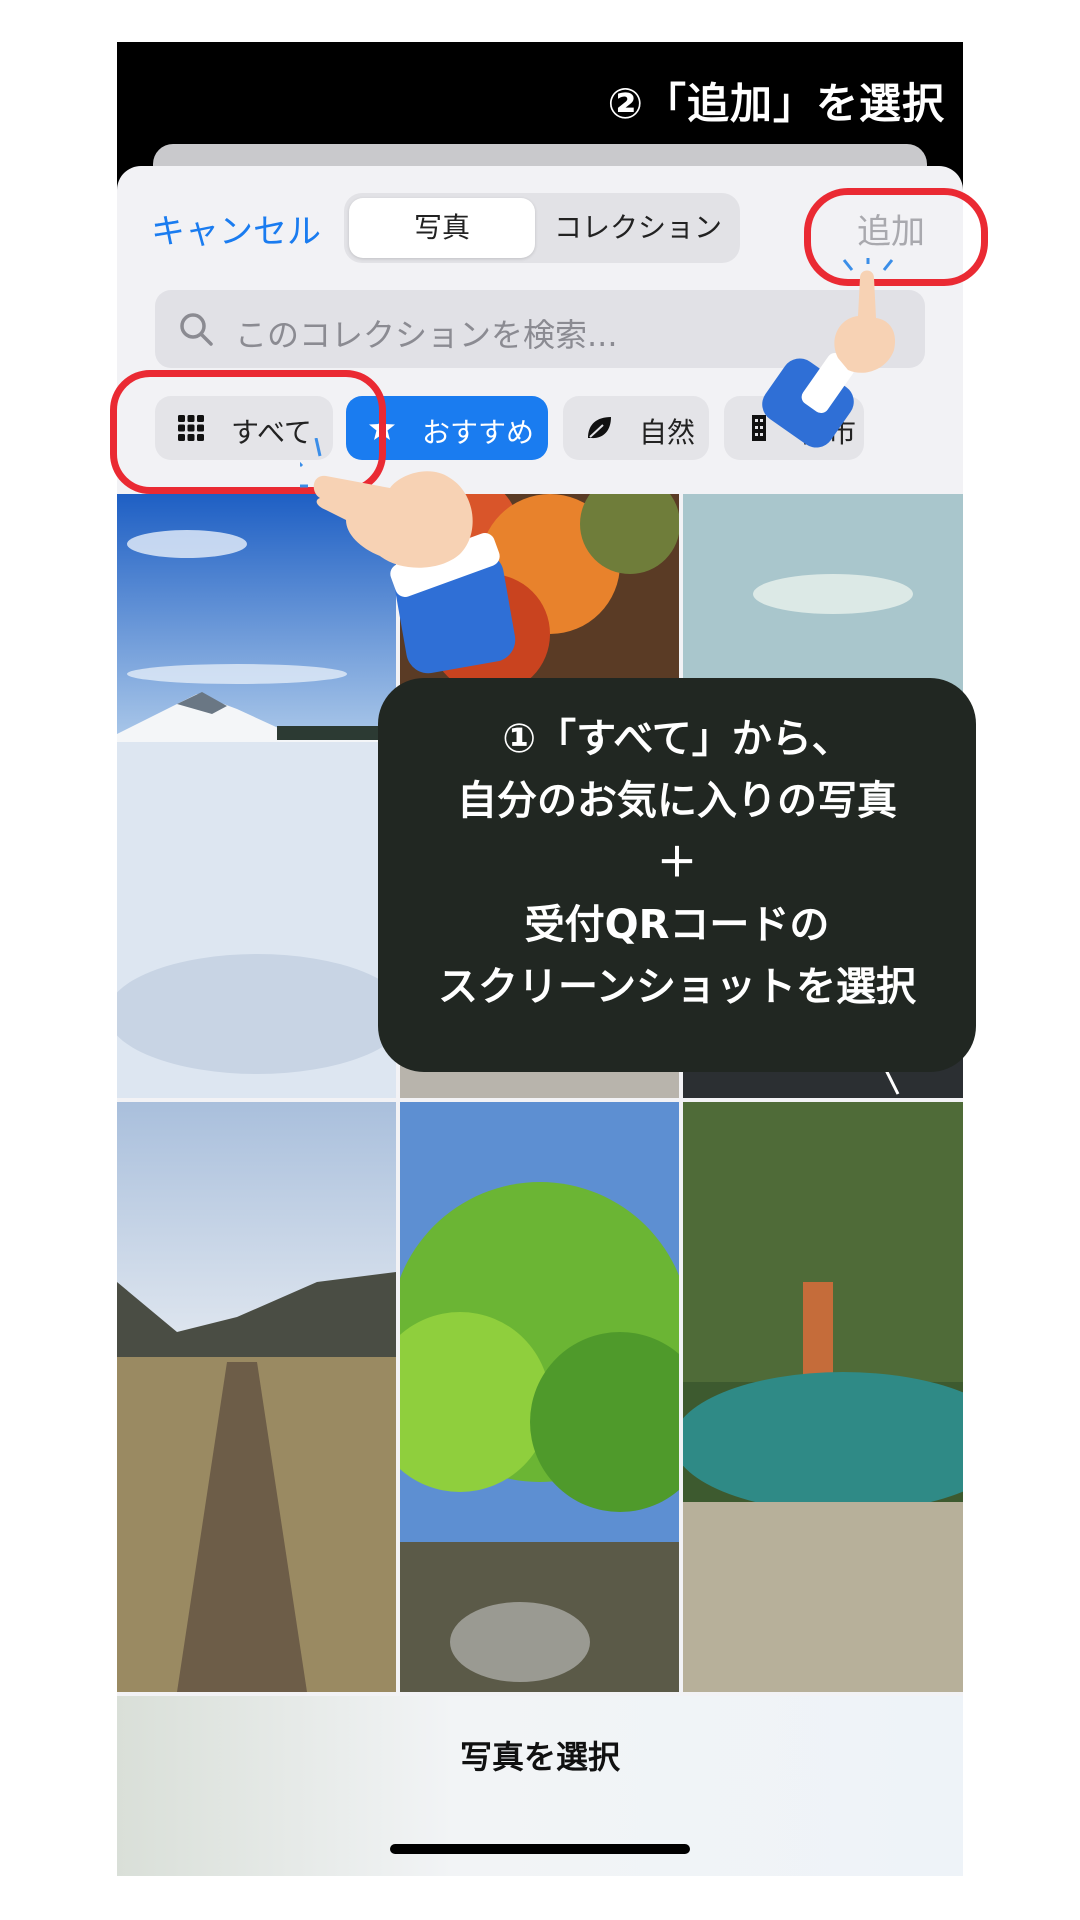 This screenshot has width=1080, height=1920. Describe the element at coordinates (236, 228) in the screenshot. I see `cancel-button: キャンセル` at that location.